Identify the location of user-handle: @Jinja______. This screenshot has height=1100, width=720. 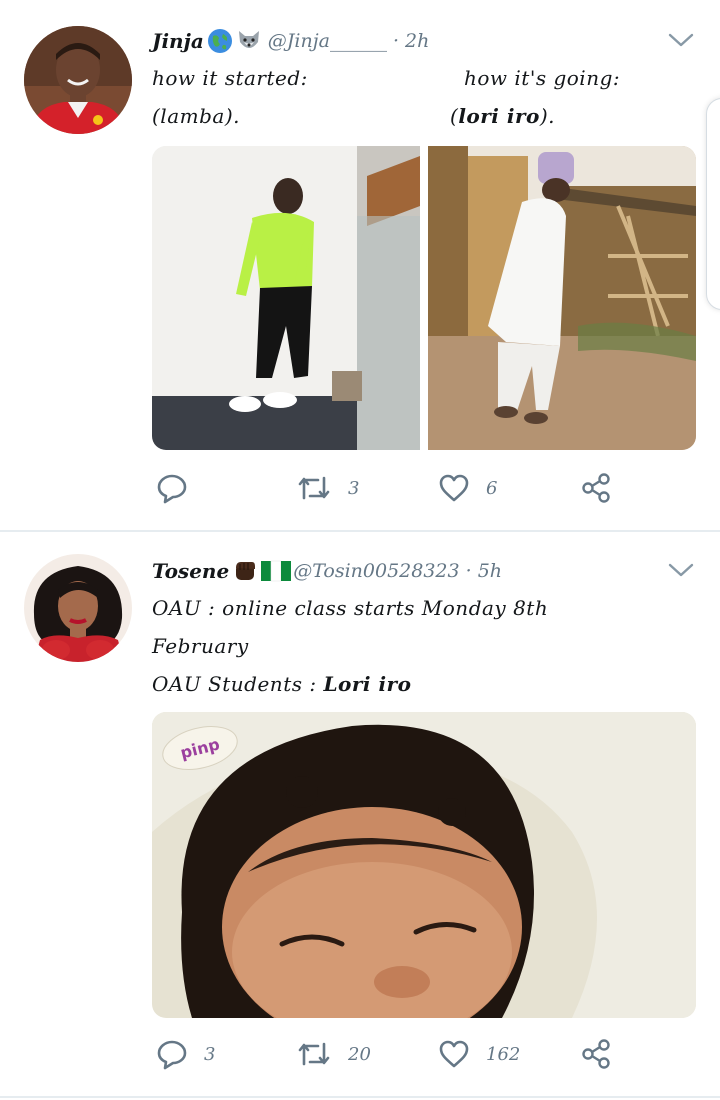
(327, 41).